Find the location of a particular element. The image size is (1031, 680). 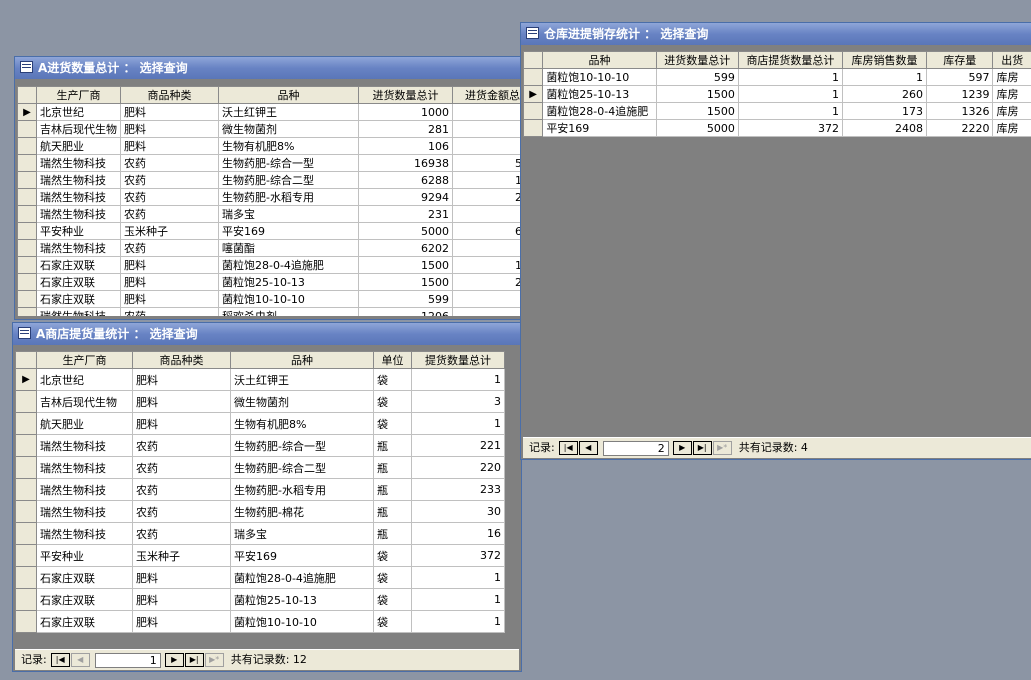

table-cell: 菌粒饱10-10-10 is located at coordinates (302, 621).